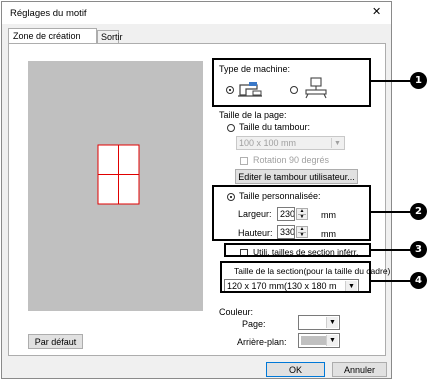 This screenshot has height=382, width=435. I want to click on background-color-swatch, so click(313, 340).